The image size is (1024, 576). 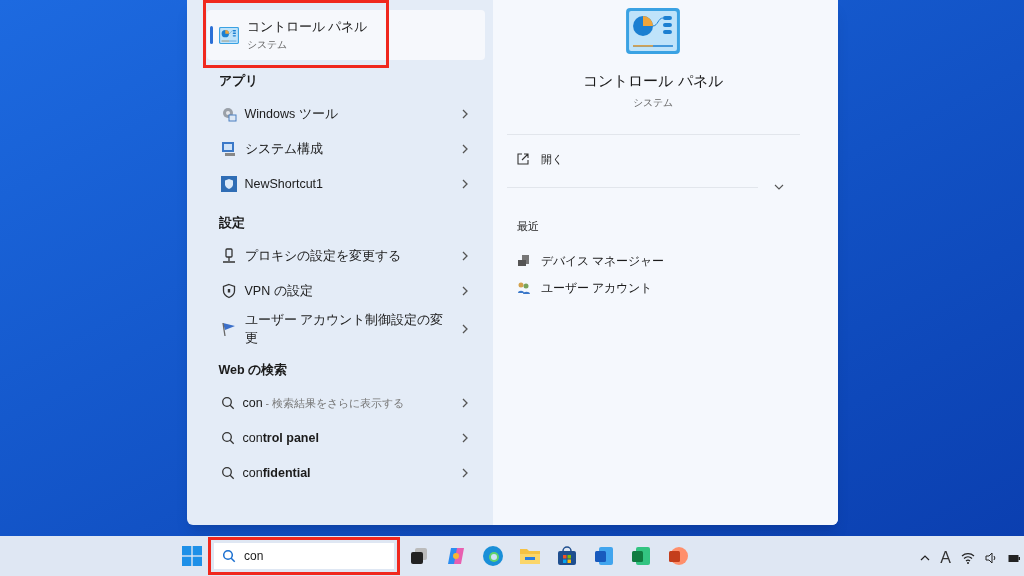 What do you see at coordinates (665, 159) in the screenshot?
I see `open-action: 開く` at bounding box center [665, 159].